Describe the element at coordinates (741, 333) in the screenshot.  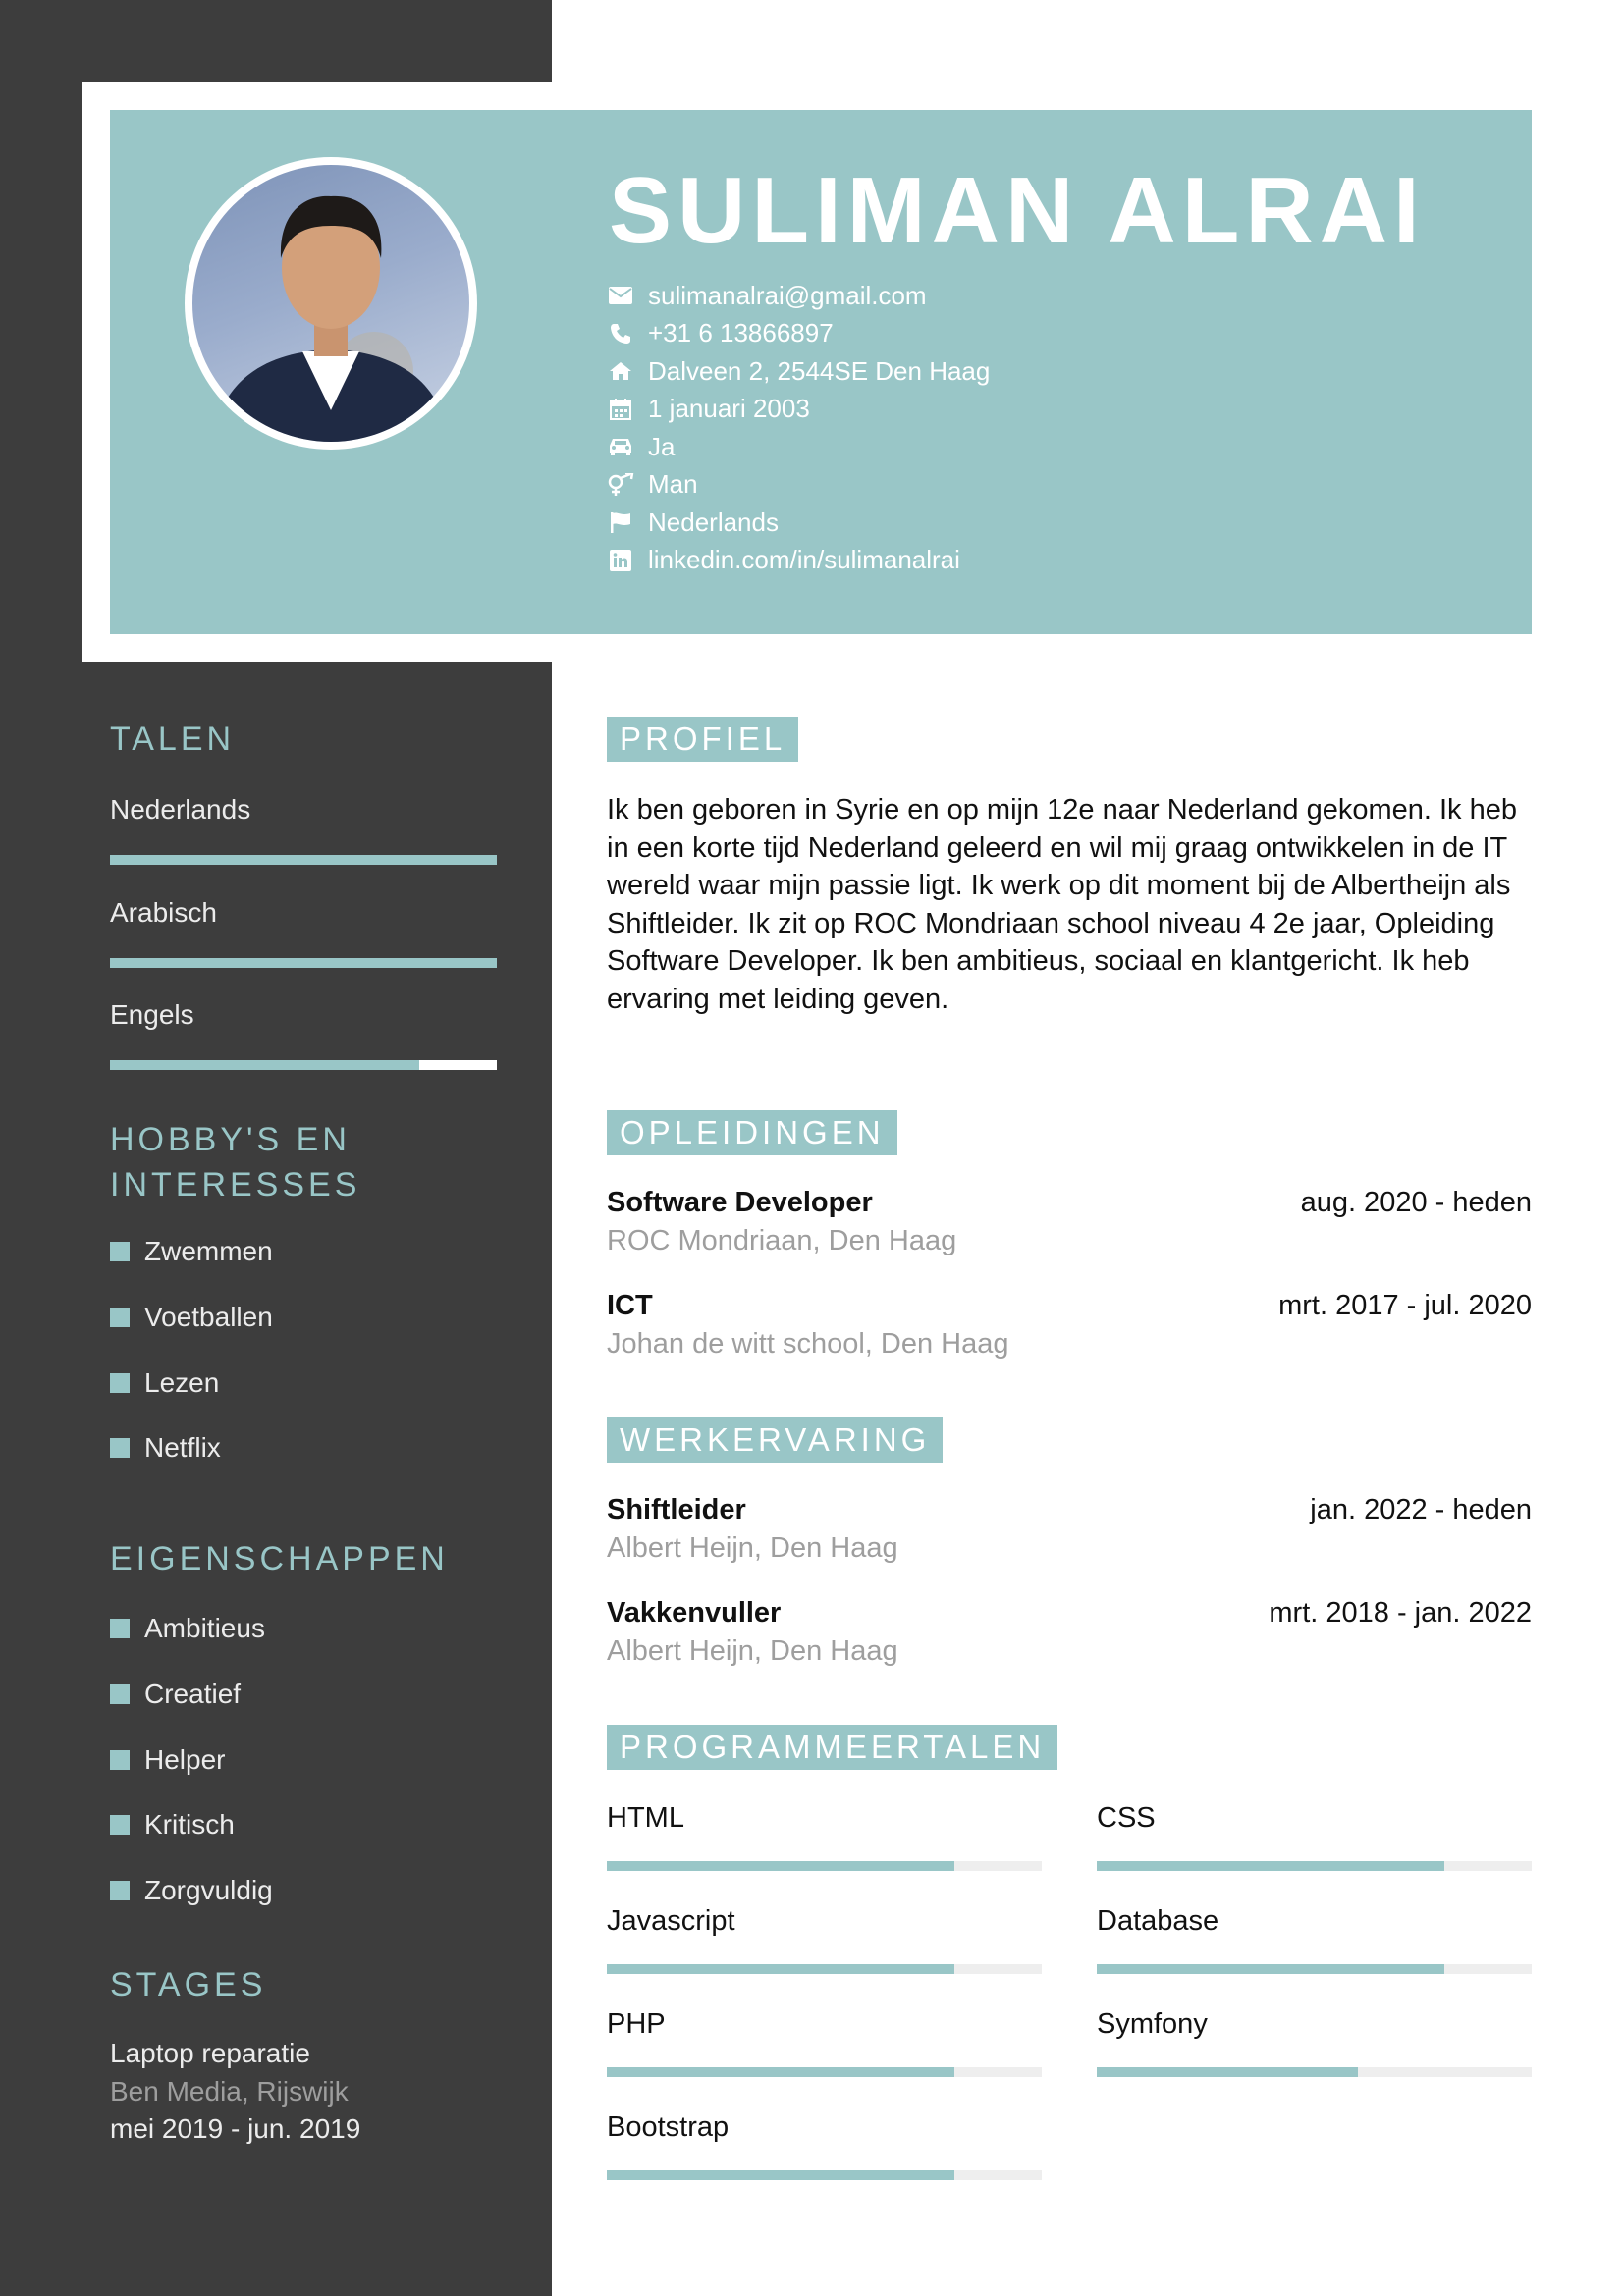
I see `contact-phone-text: +31 6 13866897` at that location.